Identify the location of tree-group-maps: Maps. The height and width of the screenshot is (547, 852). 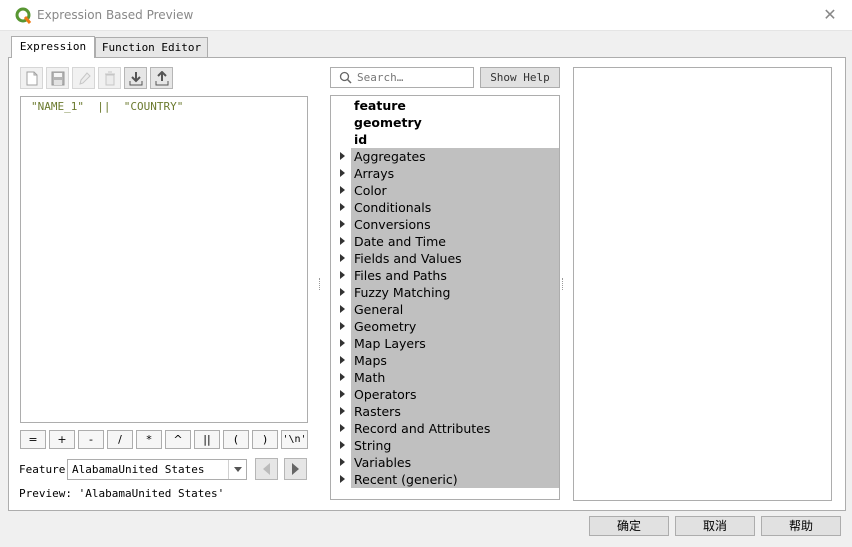
(455, 360).